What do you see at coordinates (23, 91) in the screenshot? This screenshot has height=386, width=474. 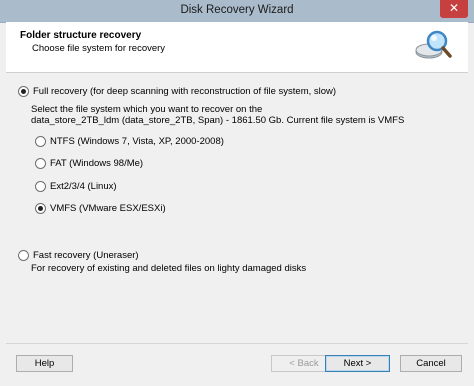 I see `full-recovery-radio` at bounding box center [23, 91].